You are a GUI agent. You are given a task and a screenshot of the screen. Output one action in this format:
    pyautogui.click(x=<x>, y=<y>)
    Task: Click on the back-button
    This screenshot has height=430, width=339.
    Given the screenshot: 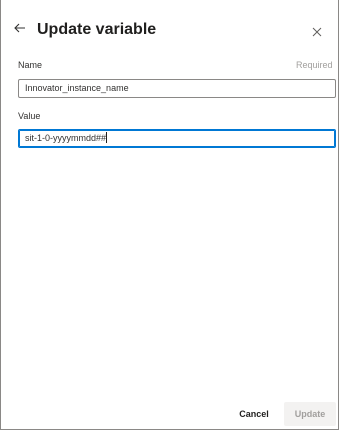 What is the action you would take?
    pyautogui.click(x=20, y=28)
    